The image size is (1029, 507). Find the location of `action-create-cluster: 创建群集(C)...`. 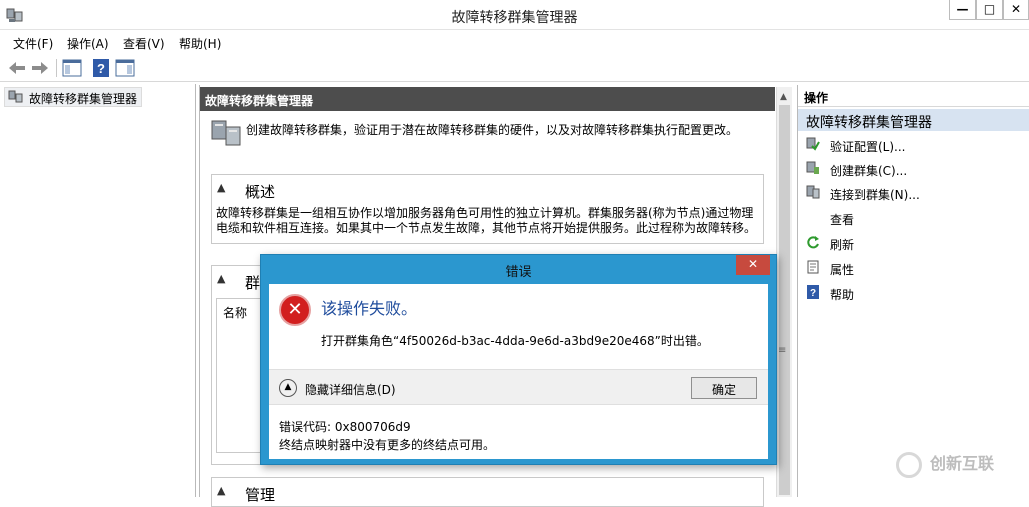

action-create-cluster: 创建群集(C)... is located at coordinates (868, 170).